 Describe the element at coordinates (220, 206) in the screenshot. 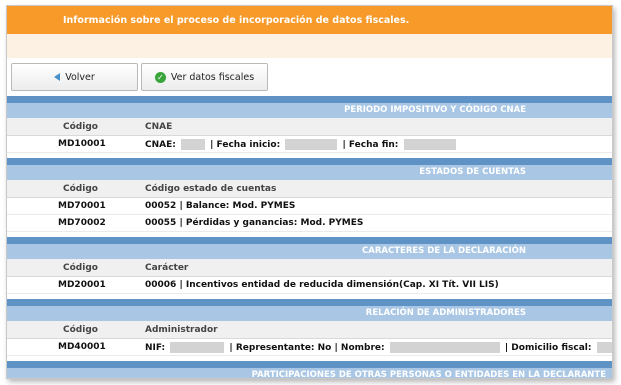

I see `row-value: 00052 | Balance: Mod. PYMES` at that location.